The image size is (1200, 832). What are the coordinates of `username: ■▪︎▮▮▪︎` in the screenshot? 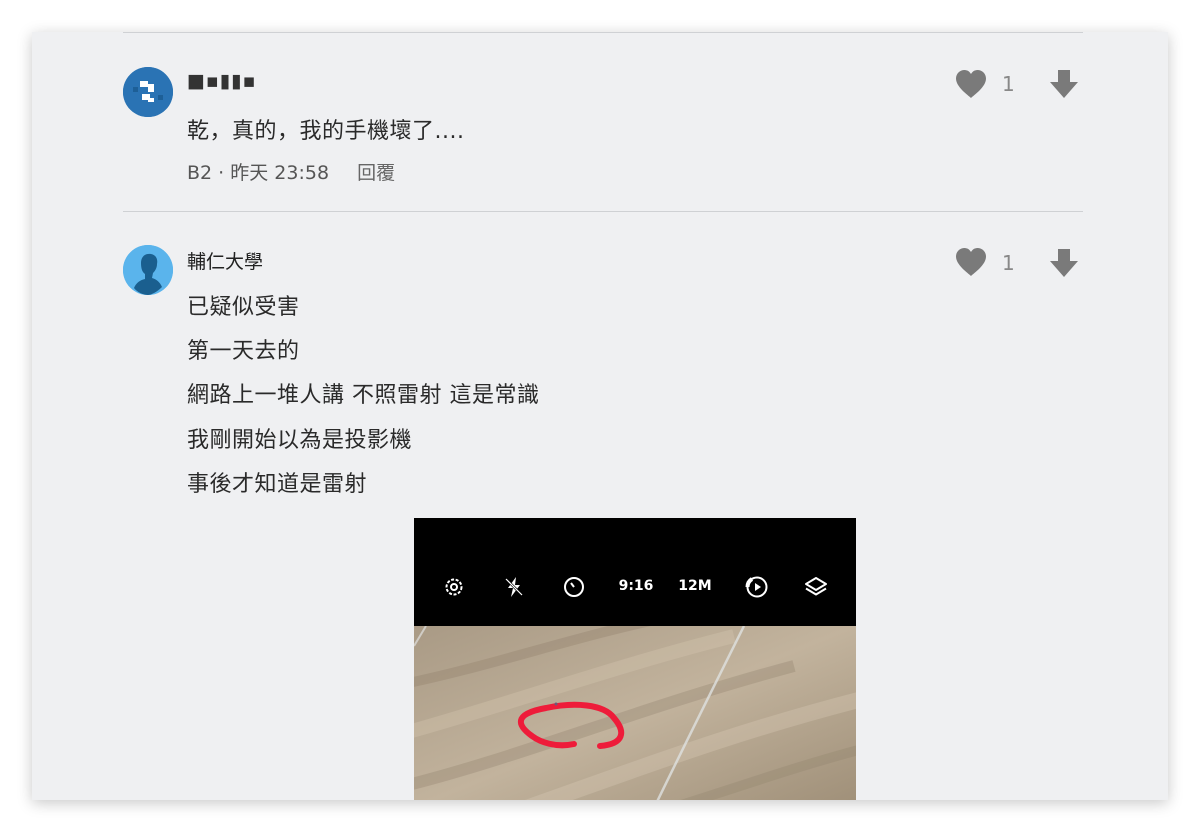 It's located at (222, 81).